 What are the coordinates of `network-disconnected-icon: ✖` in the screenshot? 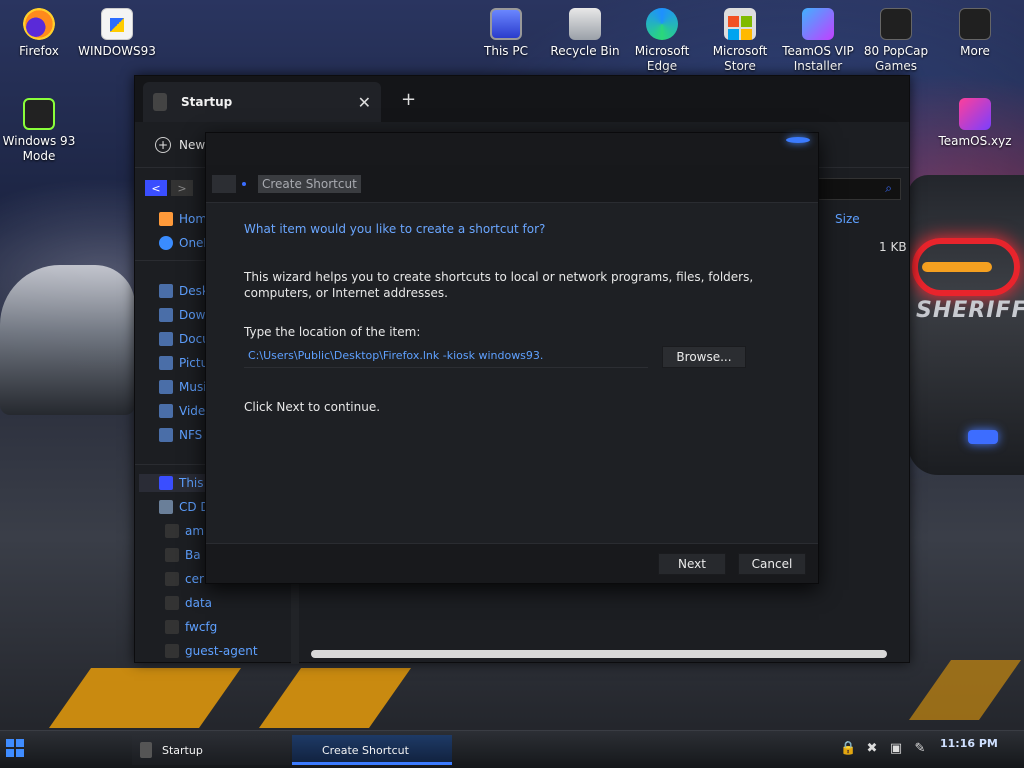 It's located at (872, 749).